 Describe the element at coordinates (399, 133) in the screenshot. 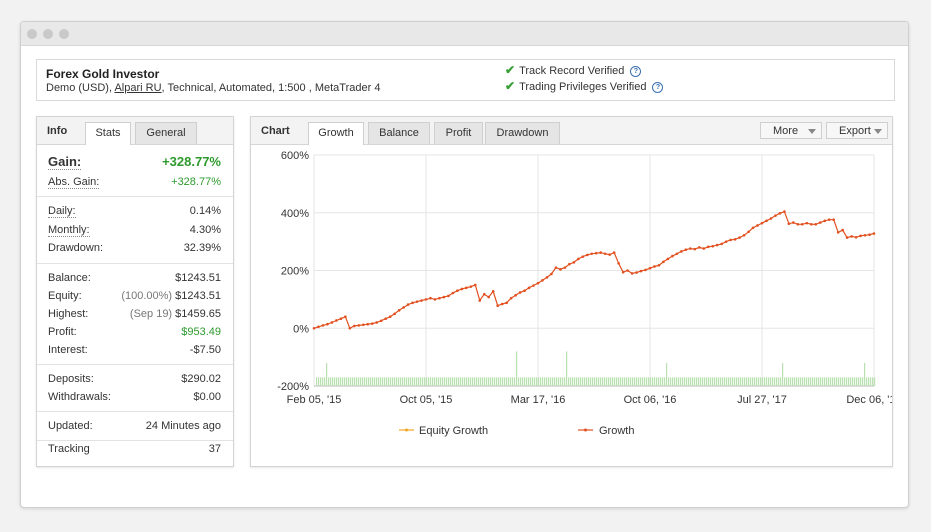

I see `tab-balance: Balance` at that location.